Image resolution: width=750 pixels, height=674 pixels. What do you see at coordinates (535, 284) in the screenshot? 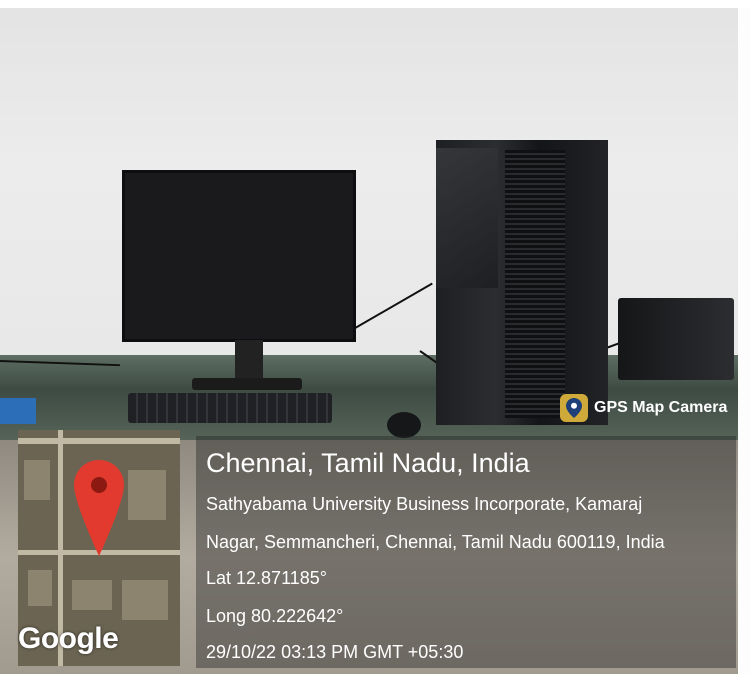
I see `cpu-front-grill` at bounding box center [535, 284].